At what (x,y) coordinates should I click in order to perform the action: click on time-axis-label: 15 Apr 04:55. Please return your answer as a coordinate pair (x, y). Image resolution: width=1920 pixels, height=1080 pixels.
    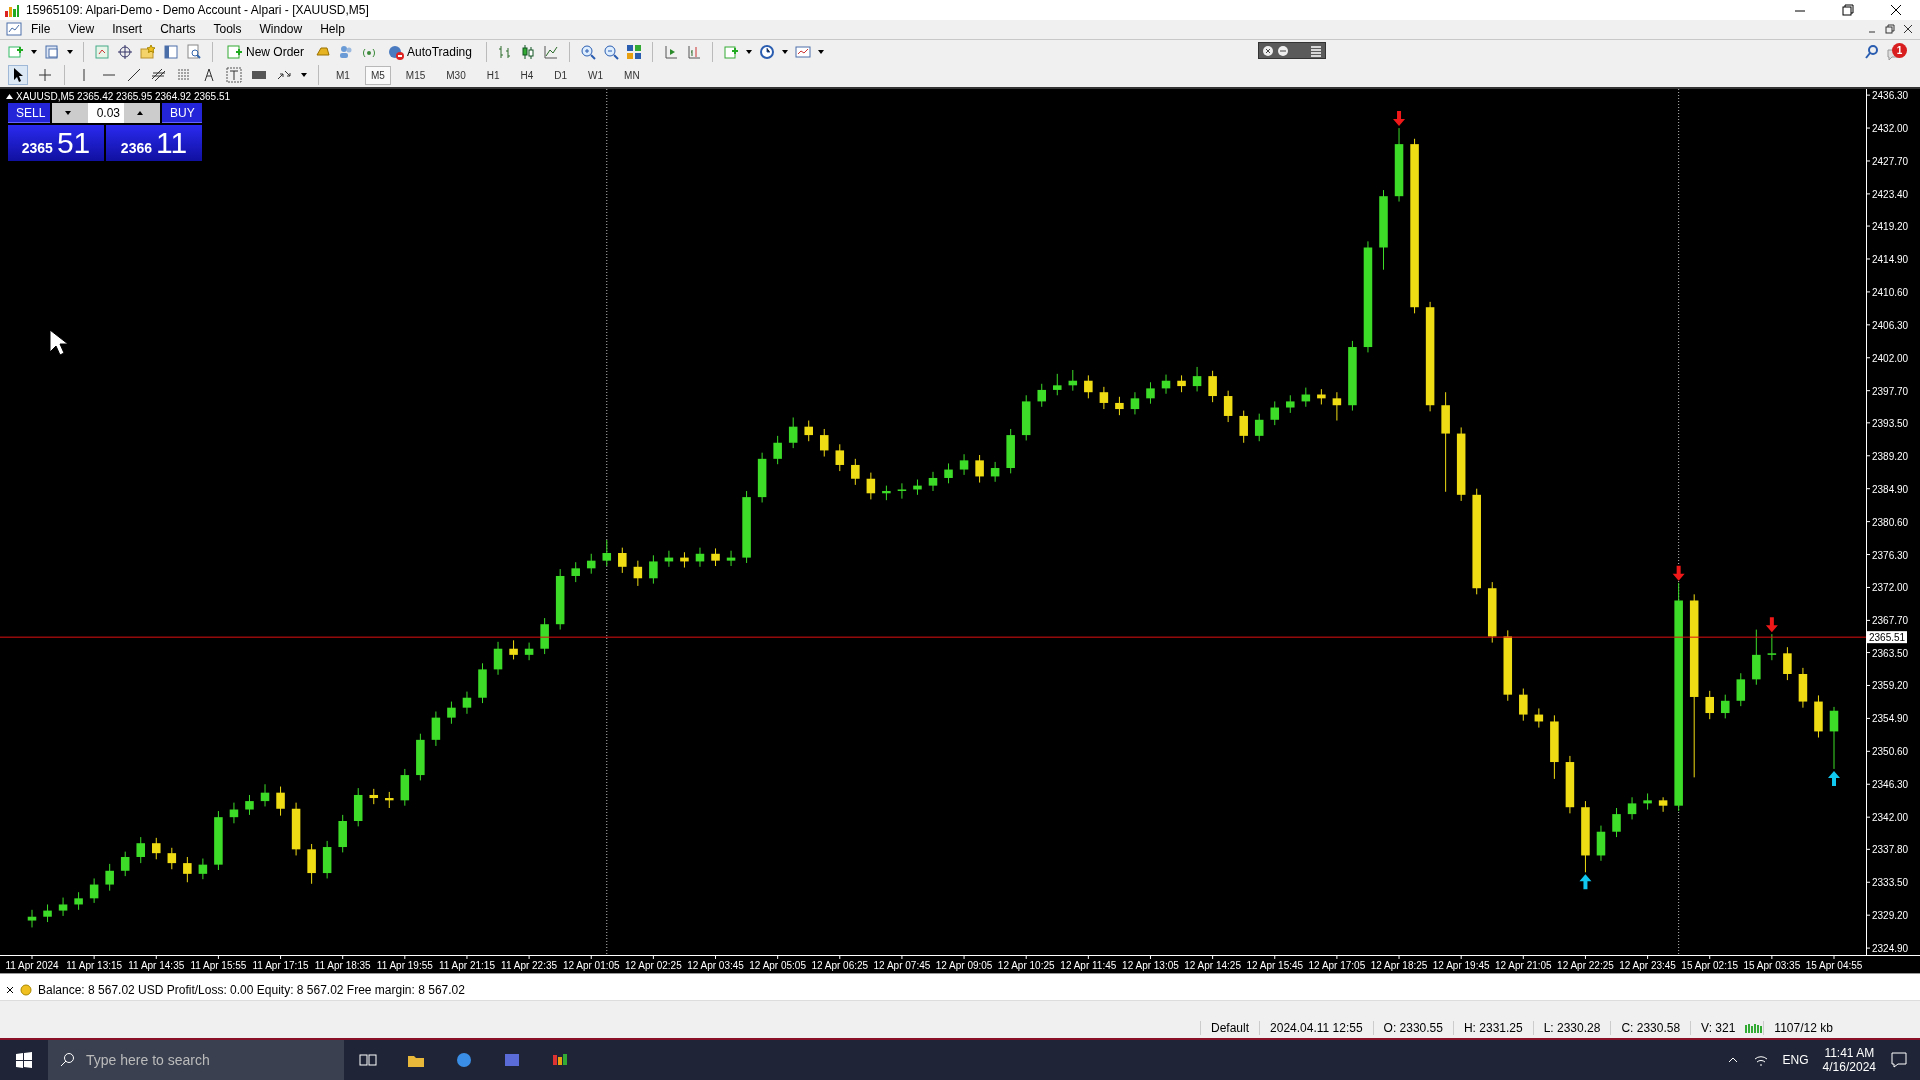
    Looking at the image, I should click on (1834, 962).